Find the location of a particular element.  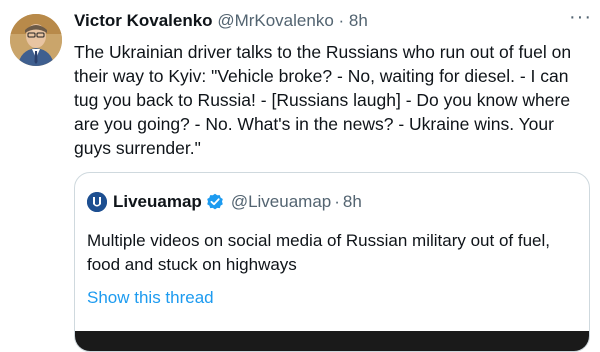

tweet-header: Victor Kovalenko @MrKovalenko · 8h is located at coordinates (333, 21).